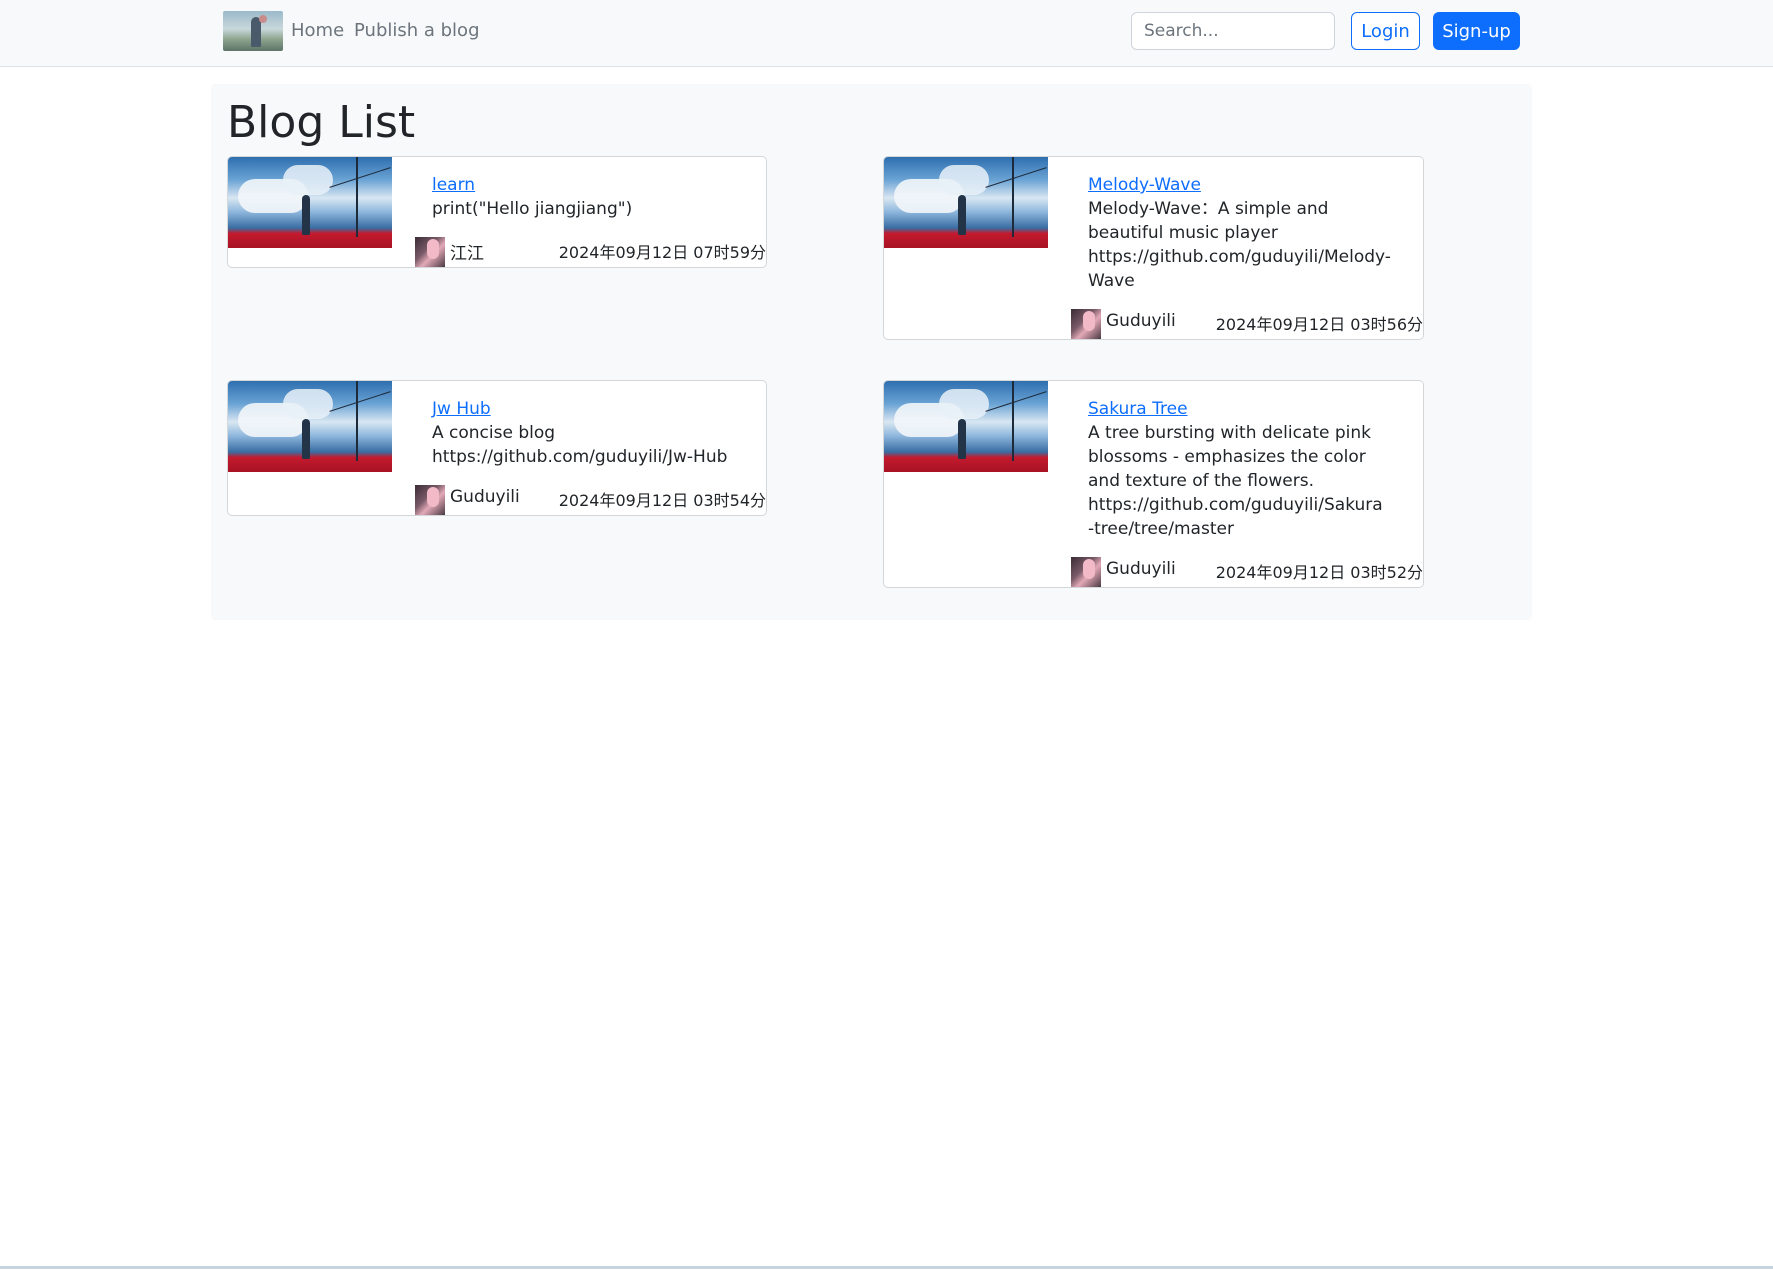  Describe the element at coordinates (1476, 31) in the screenshot. I see `signup-button: Sign-up` at that location.